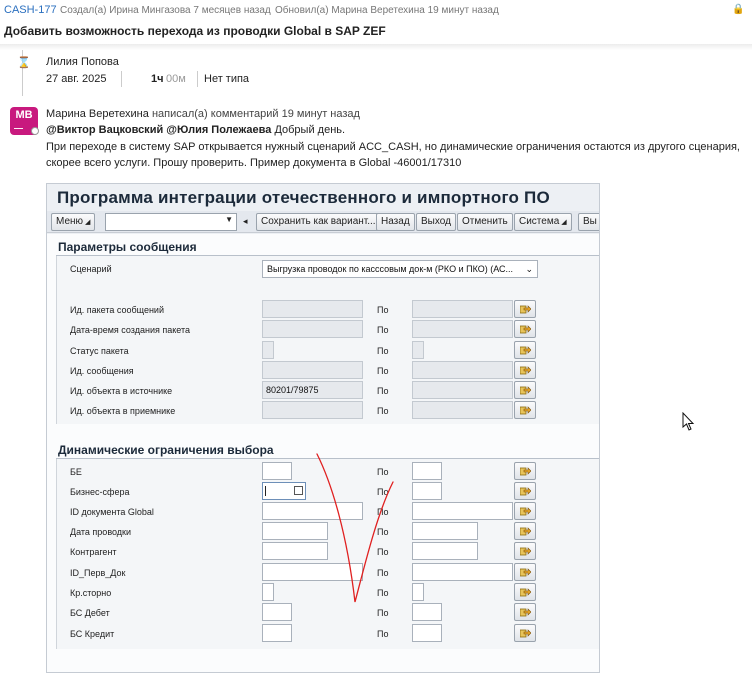 The width and height of the screenshot is (752, 679). What do you see at coordinates (35, 131) in the screenshot?
I see `status-dot-icon` at bounding box center [35, 131].